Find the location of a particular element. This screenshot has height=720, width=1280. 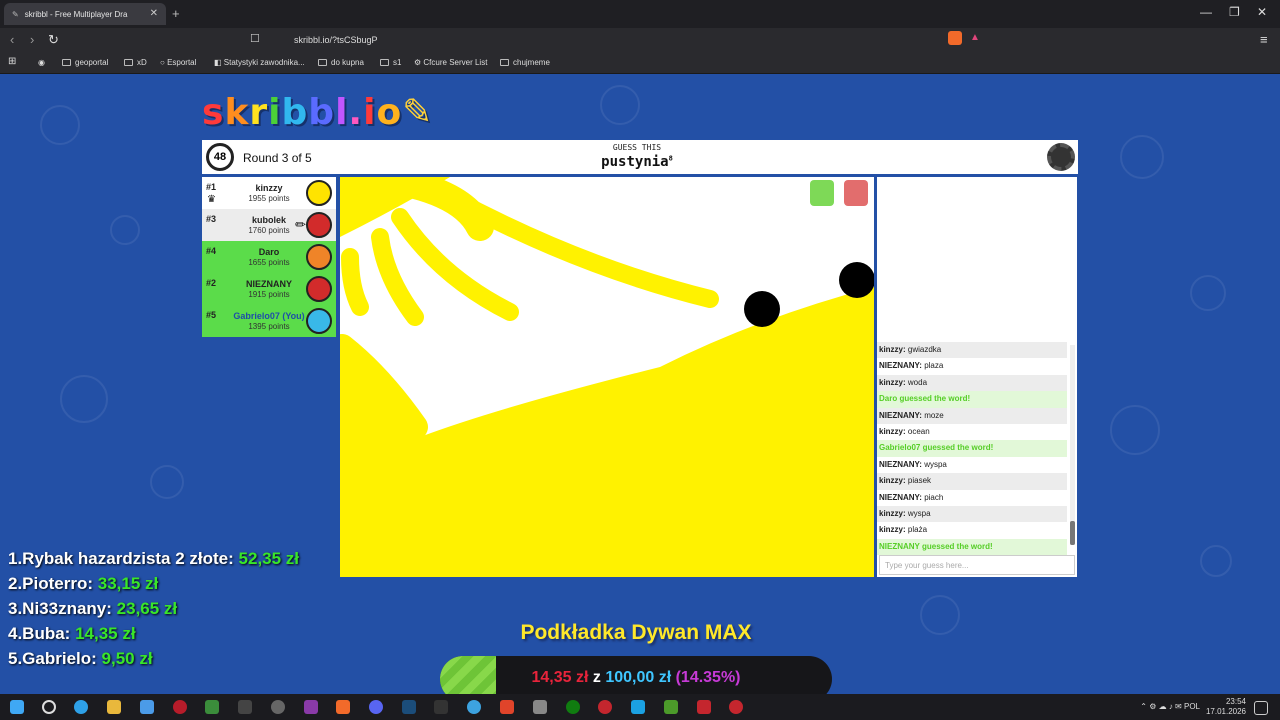

language-indicator: POL is located at coordinates (1191, 706).